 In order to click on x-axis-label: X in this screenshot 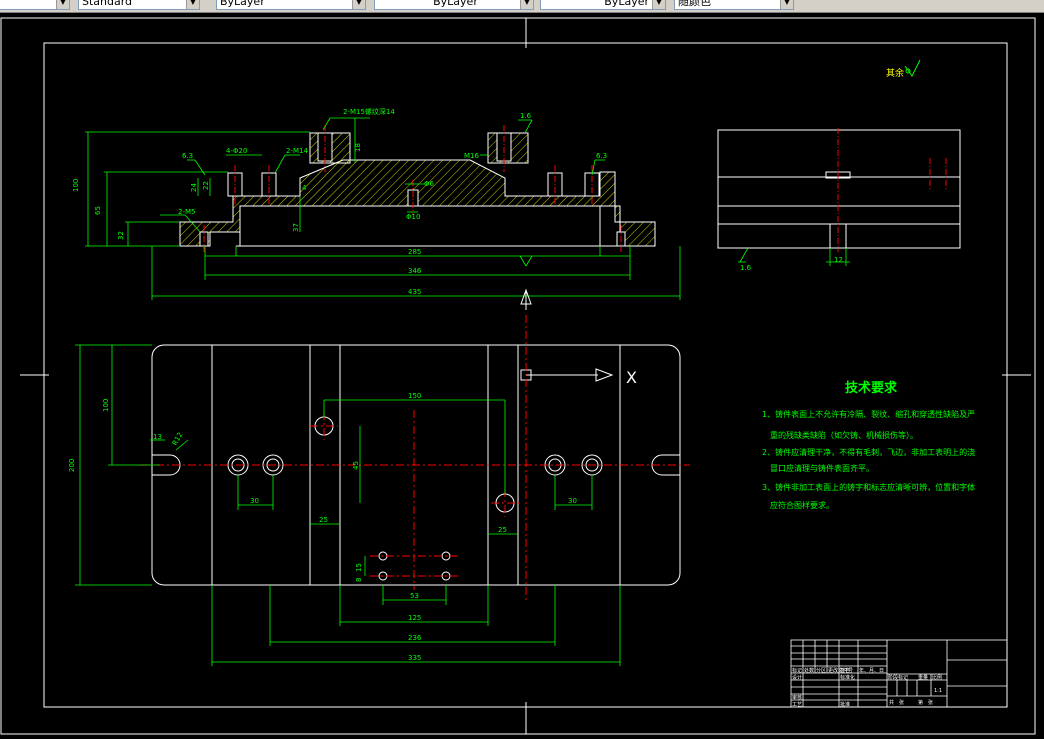, I will do `click(631, 377)`.